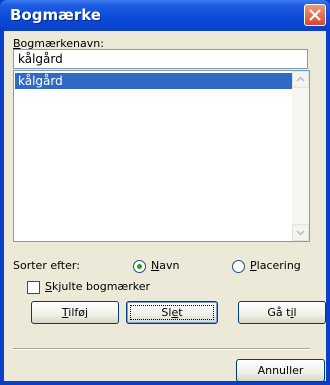 The width and height of the screenshot is (330, 385). I want to click on divider, so click(161, 349).